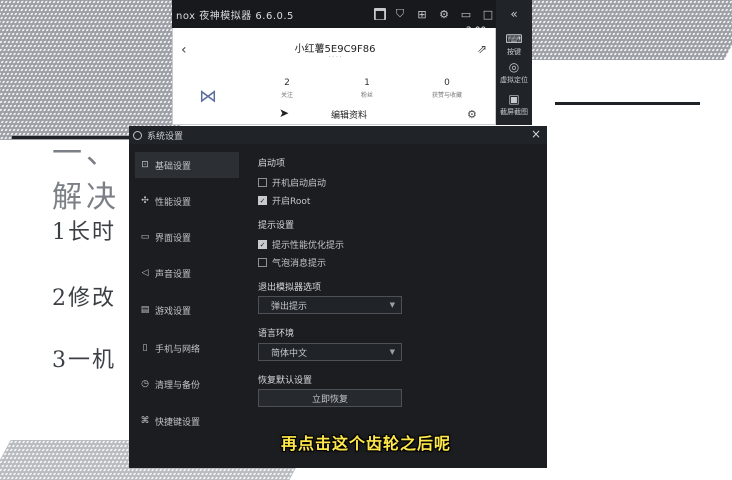 This screenshot has width=732, height=480. I want to click on gear-icon: ⚙, so click(472, 114).